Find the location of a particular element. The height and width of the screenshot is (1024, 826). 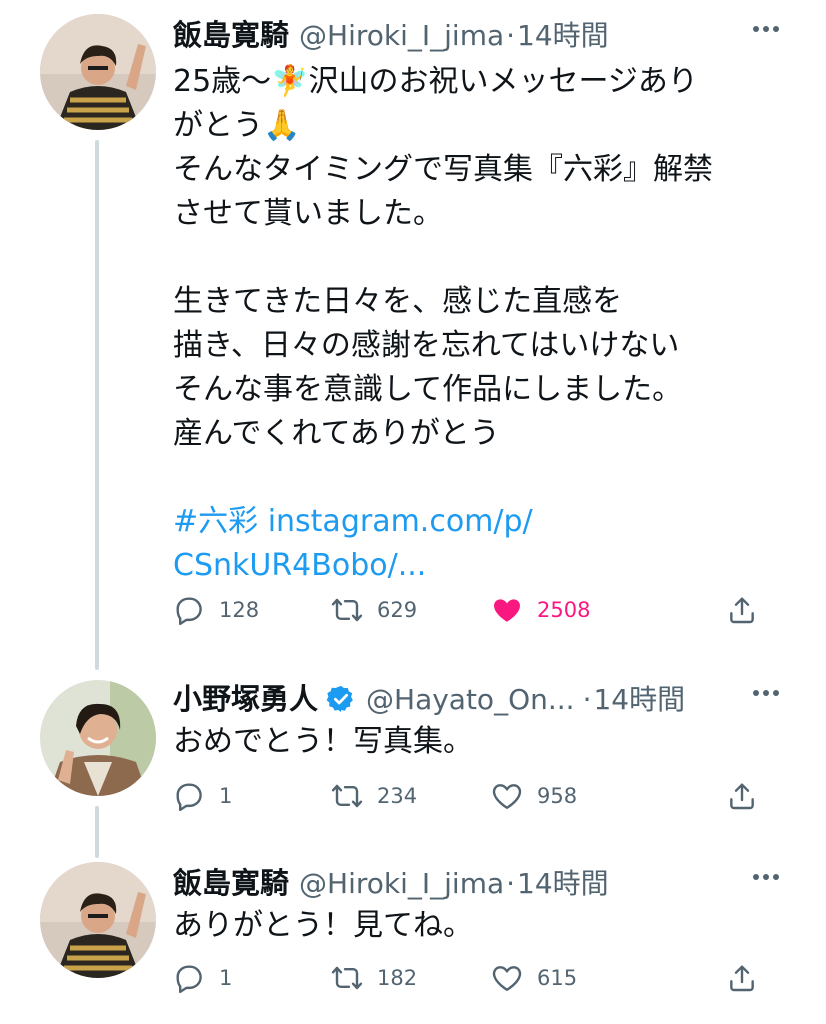

tweet-actions: 1 234 958 is located at coordinates (479, 796).